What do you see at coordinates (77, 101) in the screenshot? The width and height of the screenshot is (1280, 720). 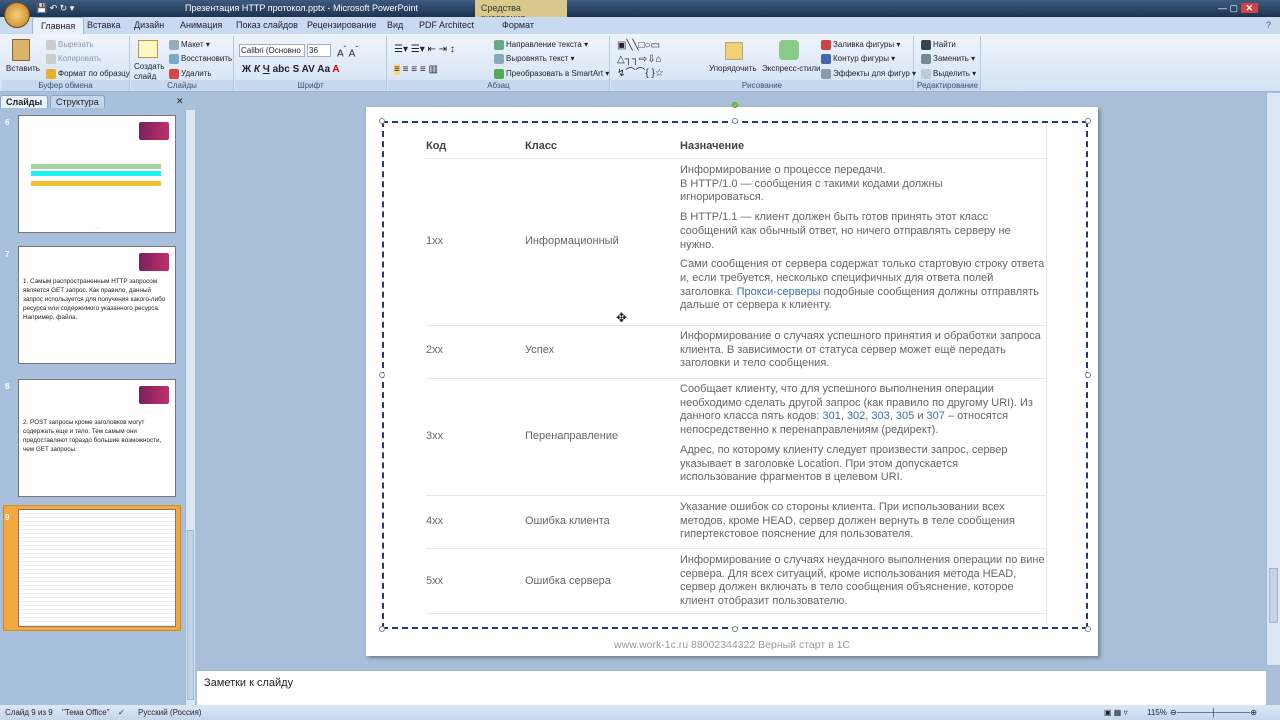 I see `tab-outline: Структура` at bounding box center [77, 101].